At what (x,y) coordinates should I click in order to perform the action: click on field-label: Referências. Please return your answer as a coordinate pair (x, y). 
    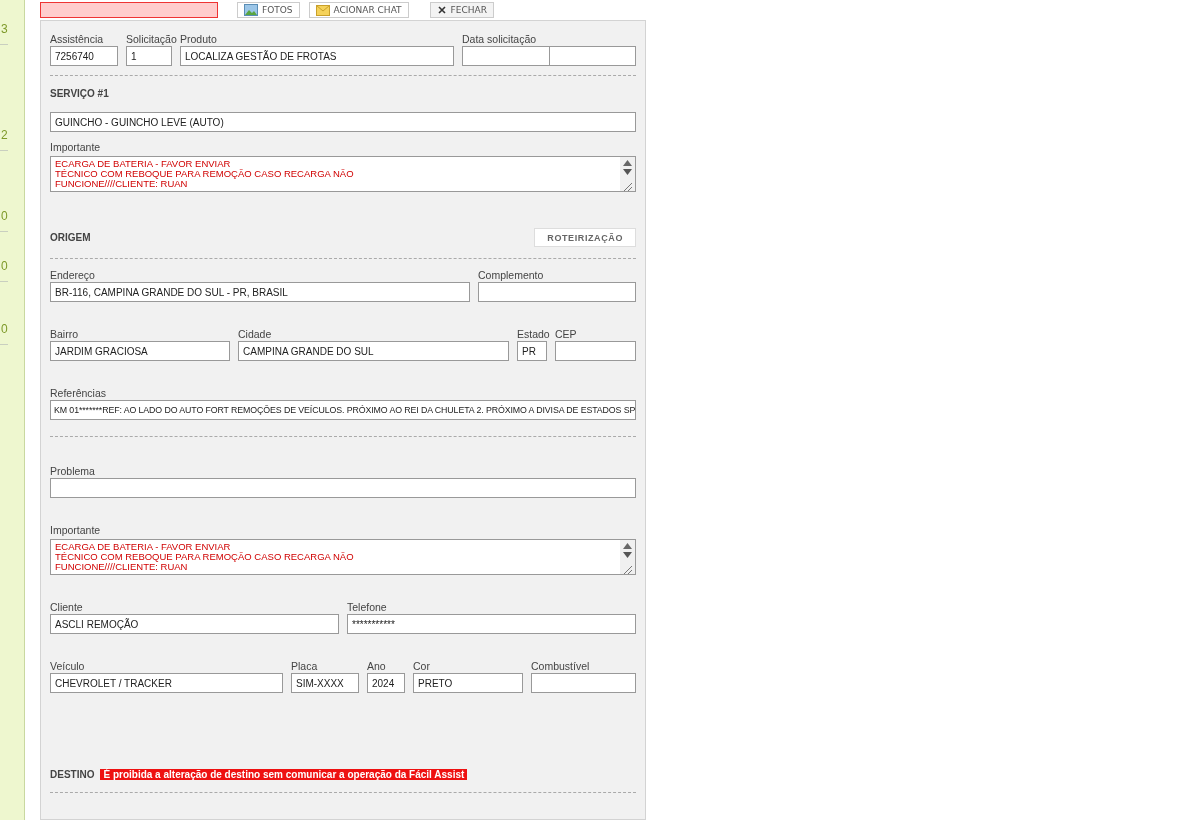
    Looking at the image, I should click on (78, 393).